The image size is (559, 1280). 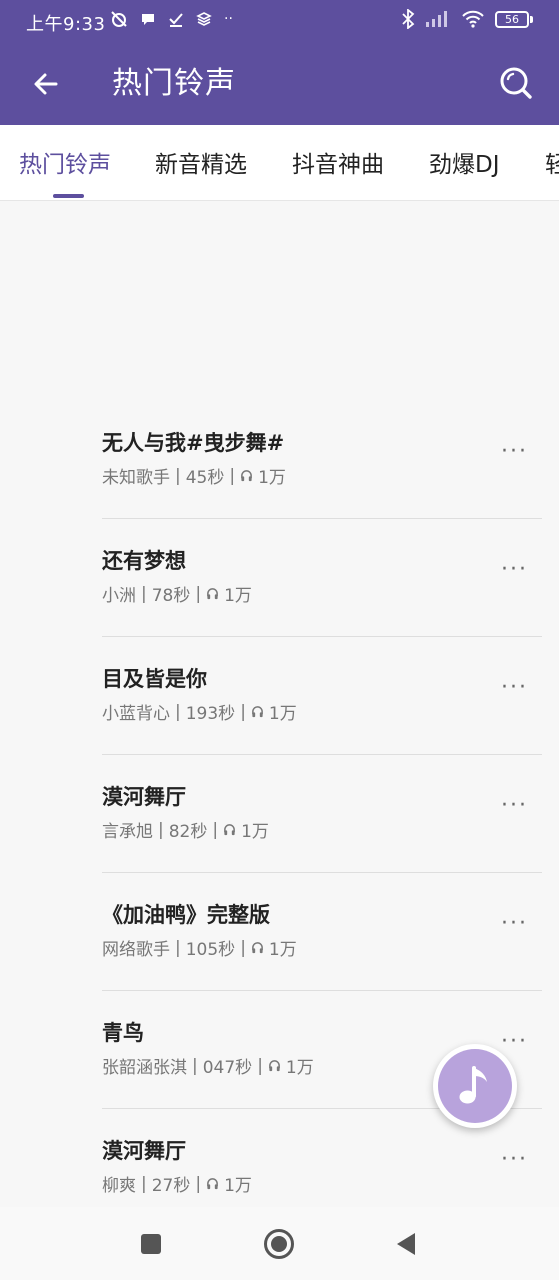 I want to click on check-icon, so click(x=176, y=20).